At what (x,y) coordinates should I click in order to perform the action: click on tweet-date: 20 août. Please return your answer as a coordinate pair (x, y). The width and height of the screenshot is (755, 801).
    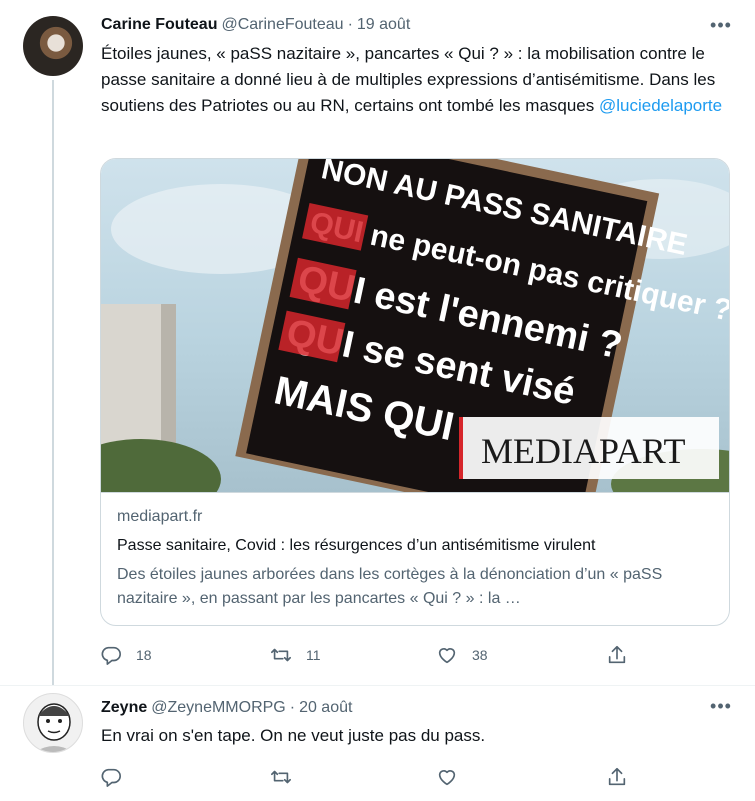
    Looking at the image, I should click on (325, 708).